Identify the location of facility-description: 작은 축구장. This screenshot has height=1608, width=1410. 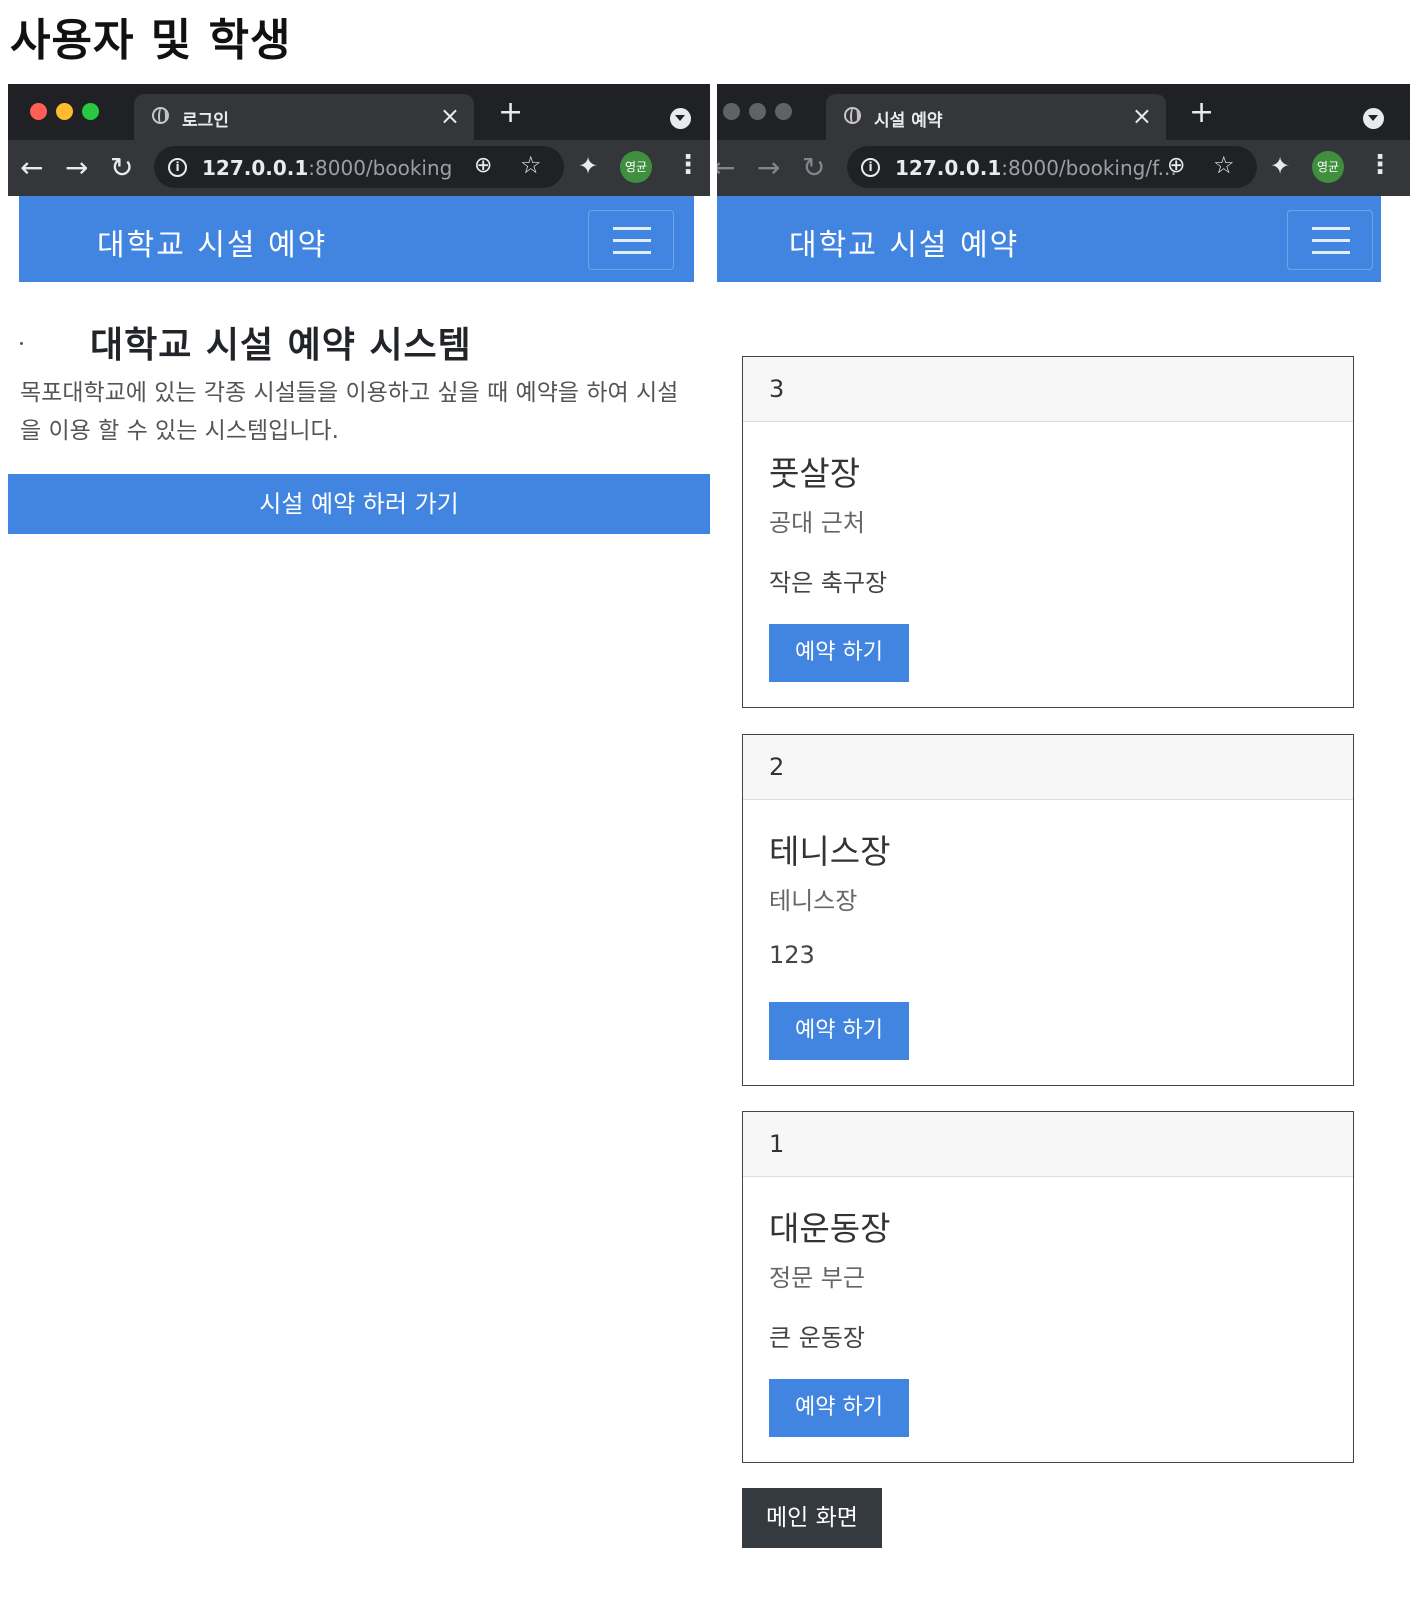
(828, 583).